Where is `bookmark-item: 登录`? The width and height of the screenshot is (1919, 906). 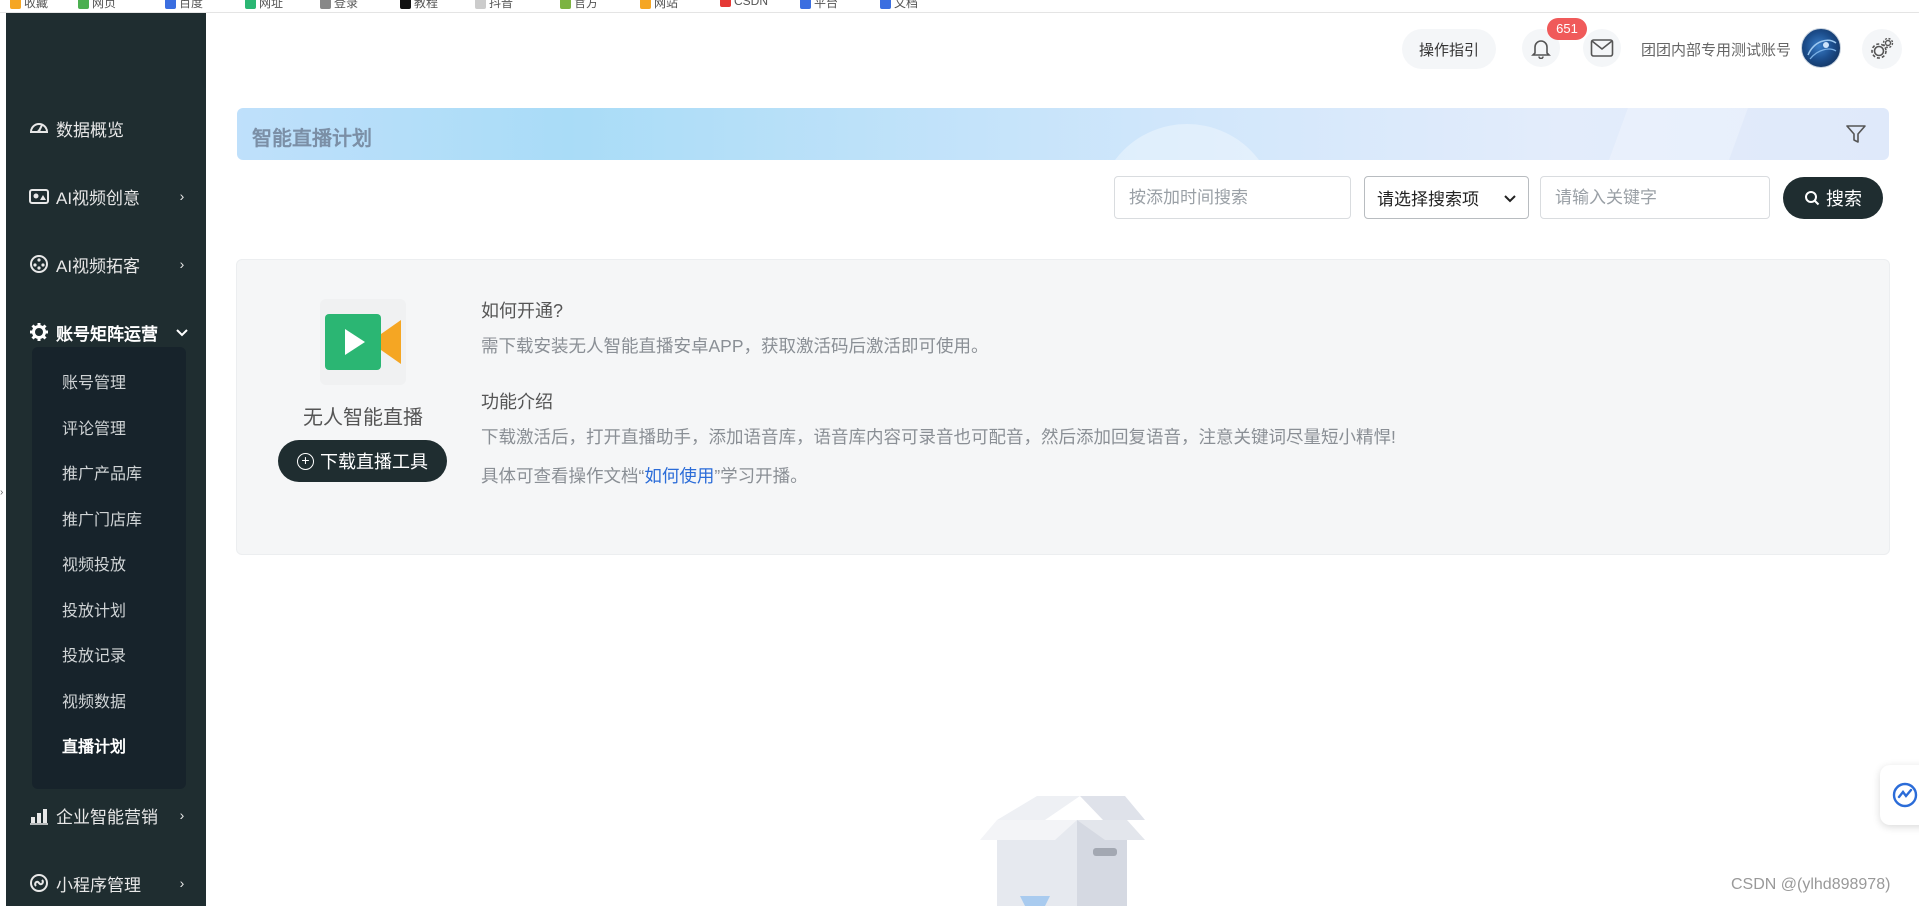 bookmark-item: 登录 is located at coordinates (339, 5).